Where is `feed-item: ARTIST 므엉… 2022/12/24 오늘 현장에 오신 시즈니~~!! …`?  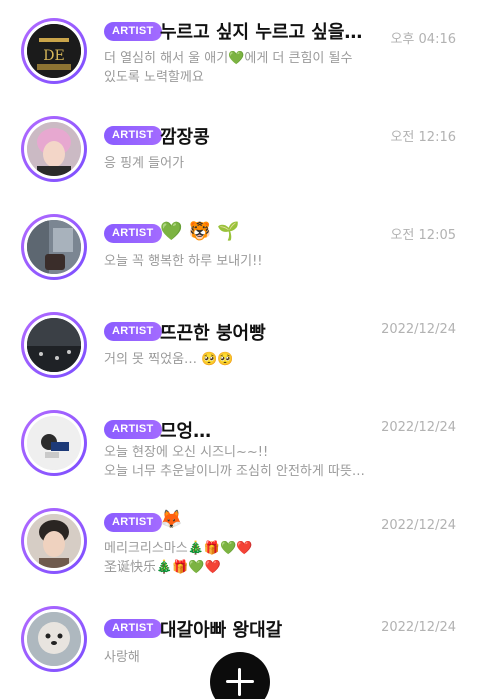
feed-item: ARTIST 므엉… 2022/12/24 오늘 현장에 오신 시즈니~~!! … is located at coordinates (240, 452).